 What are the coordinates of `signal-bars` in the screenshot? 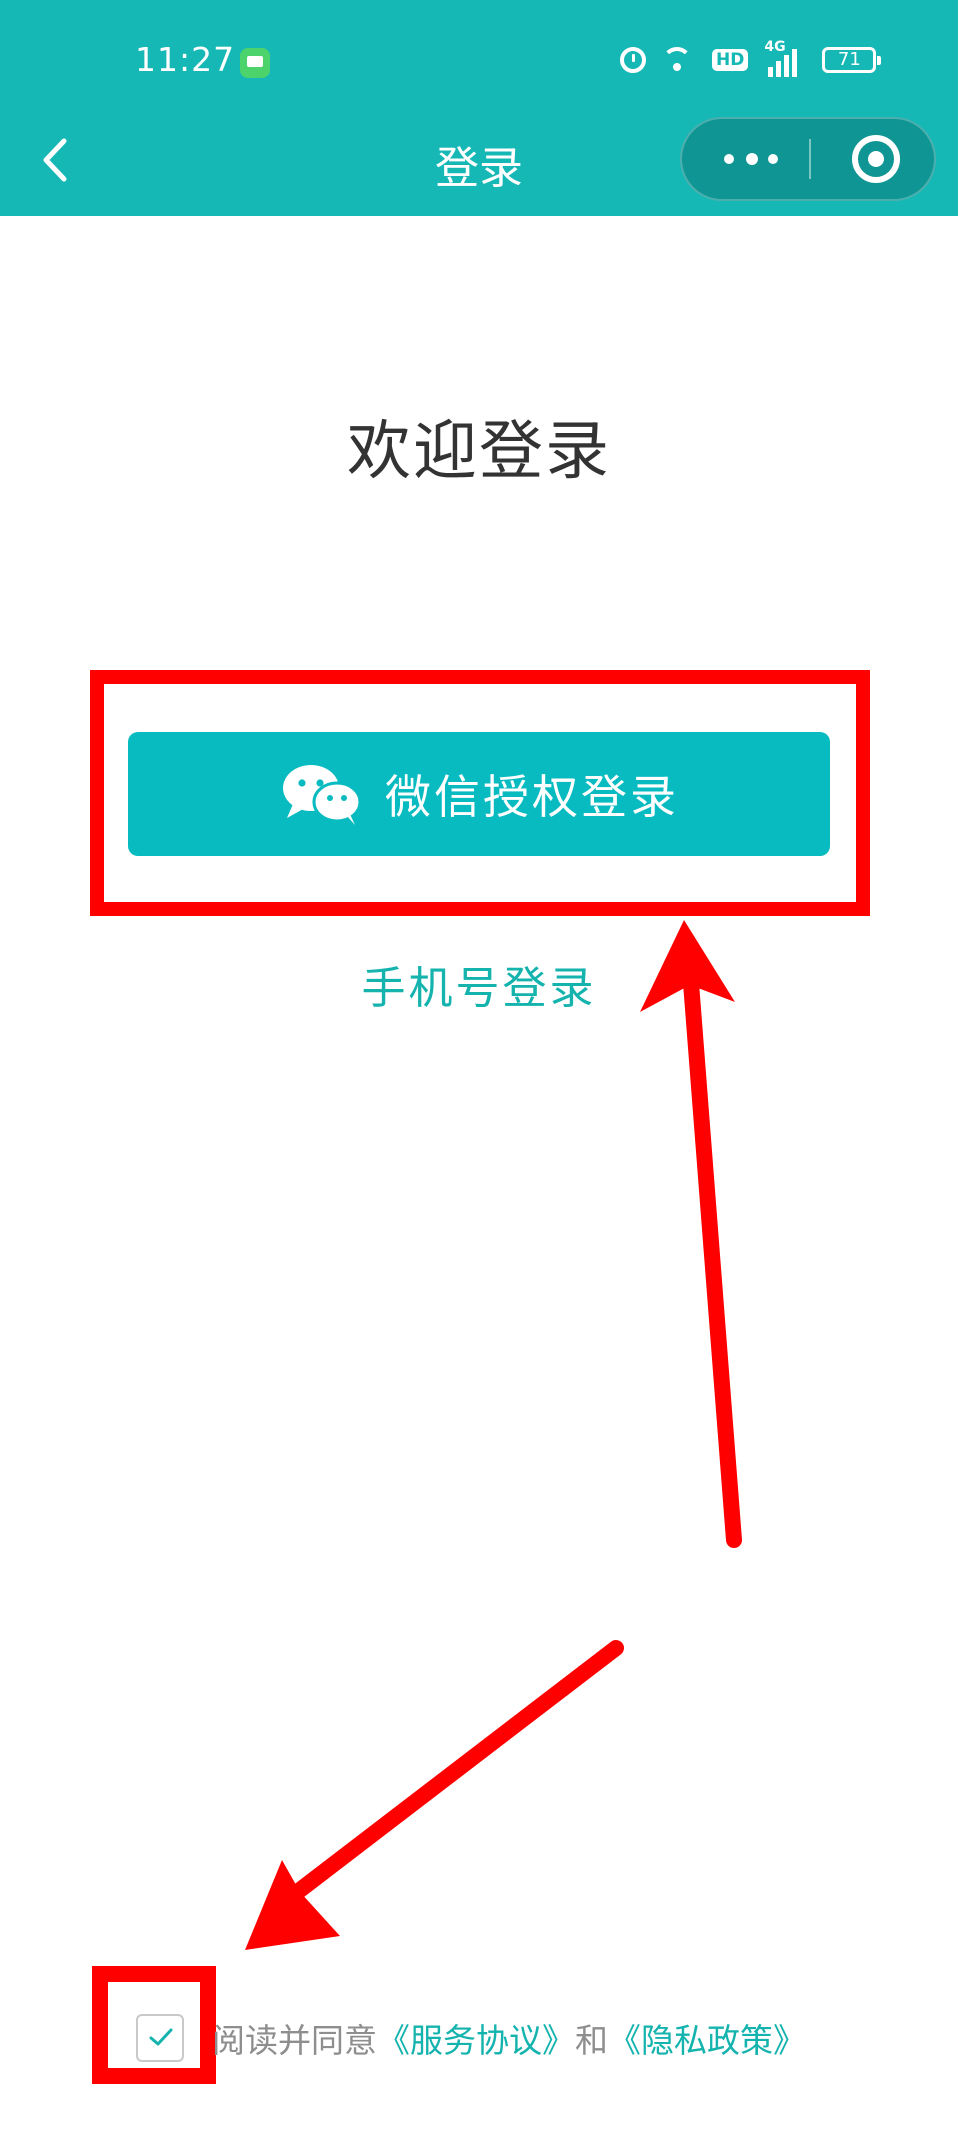 It's located at (783, 63).